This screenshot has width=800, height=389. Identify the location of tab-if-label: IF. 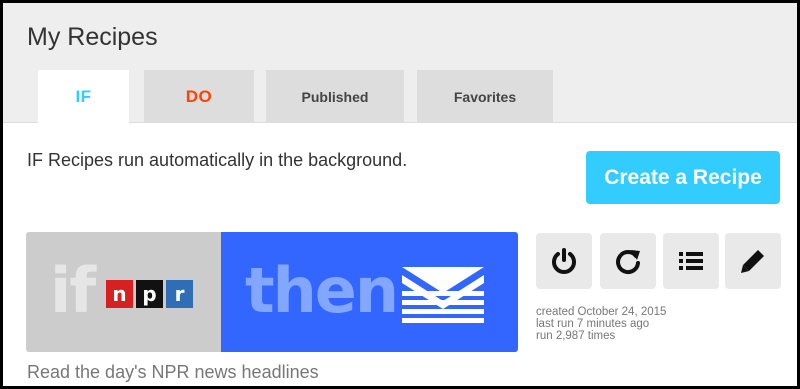
(83, 96).